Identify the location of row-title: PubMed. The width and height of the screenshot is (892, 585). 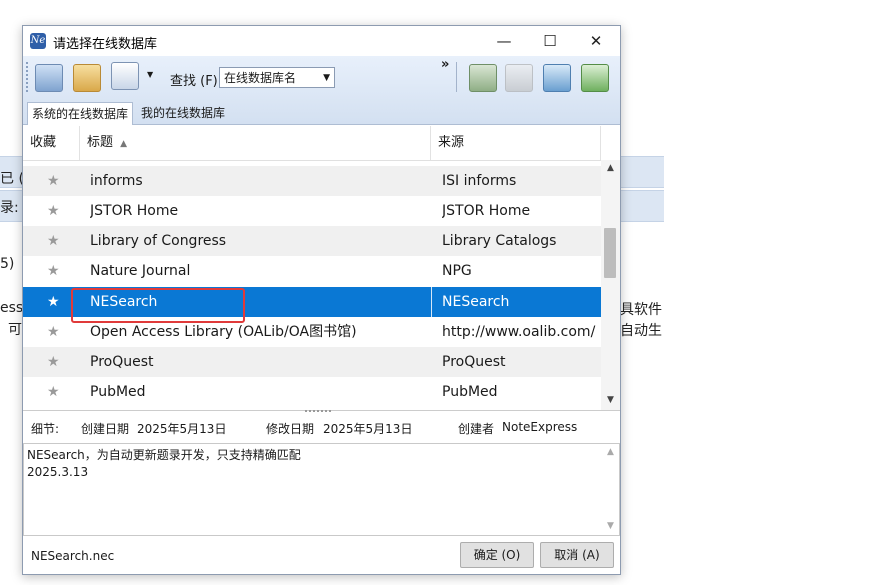
(118, 392).